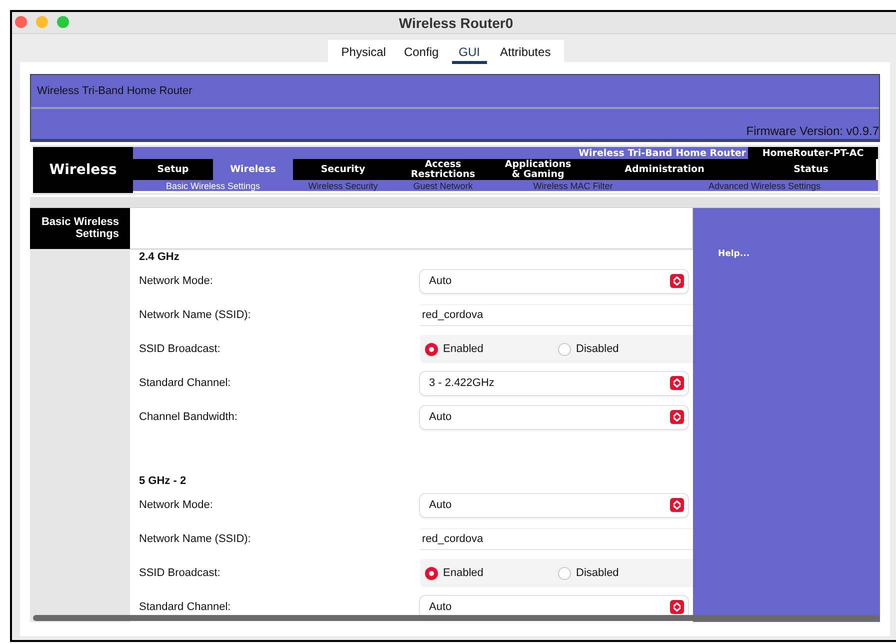 This screenshot has width=896, height=644. Describe the element at coordinates (188, 417) in the screenshot. I see `field-label: Channel Bandwidth:` at that location.